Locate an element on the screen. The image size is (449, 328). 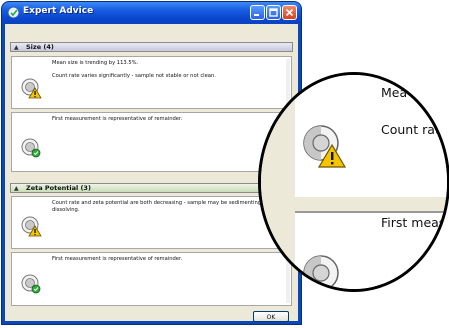
magnified-background is located at coordinates (278, 182).